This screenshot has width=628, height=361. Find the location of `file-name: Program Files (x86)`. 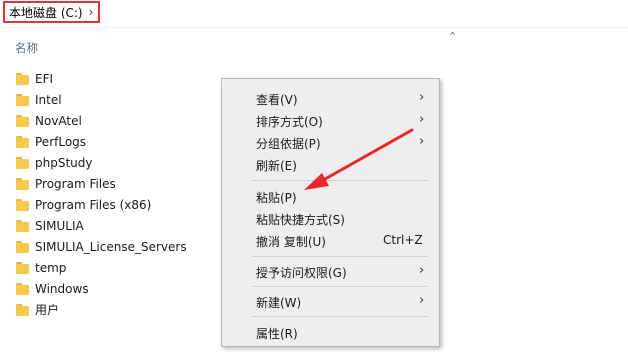

file-name: Program Files (x86) is located at coordinates (93, 204).